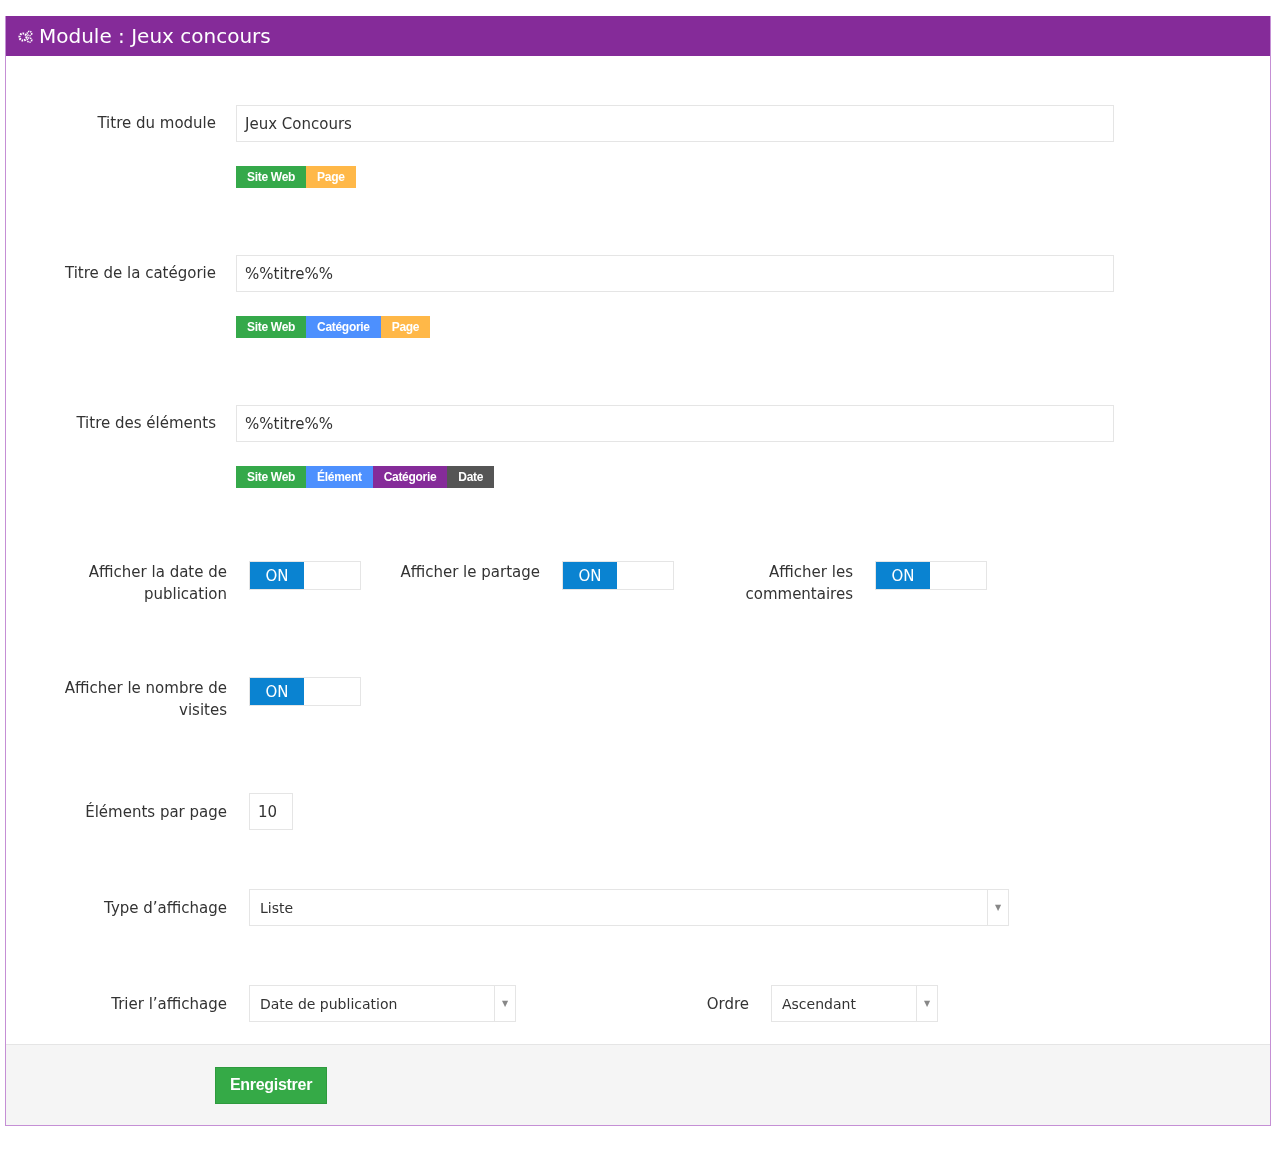  Describe the element at coordinates (854, 1003) in the screenshot. I see `dropdown: Ascendant ▼` at that location.